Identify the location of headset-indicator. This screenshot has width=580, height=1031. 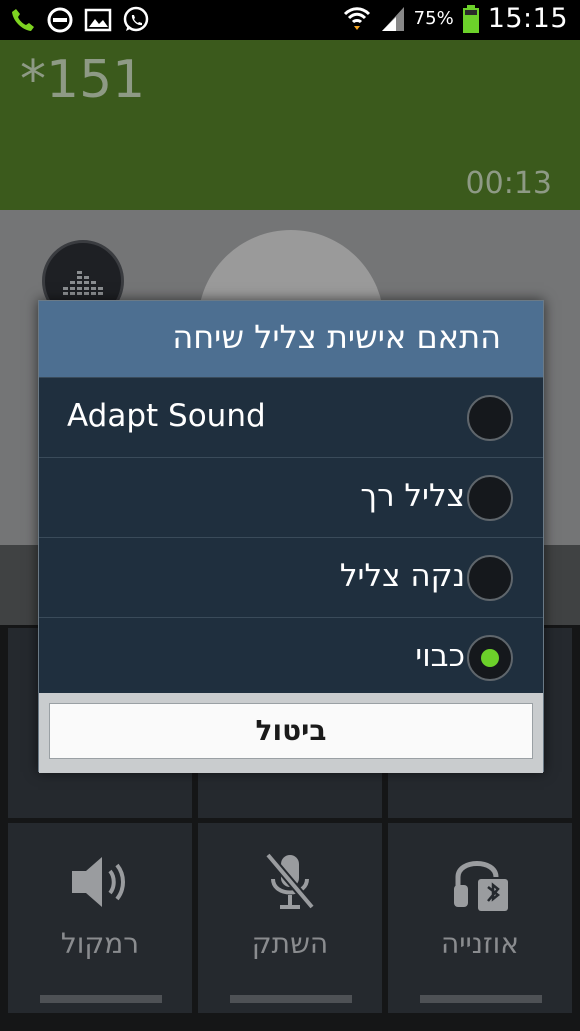
(481, 999).